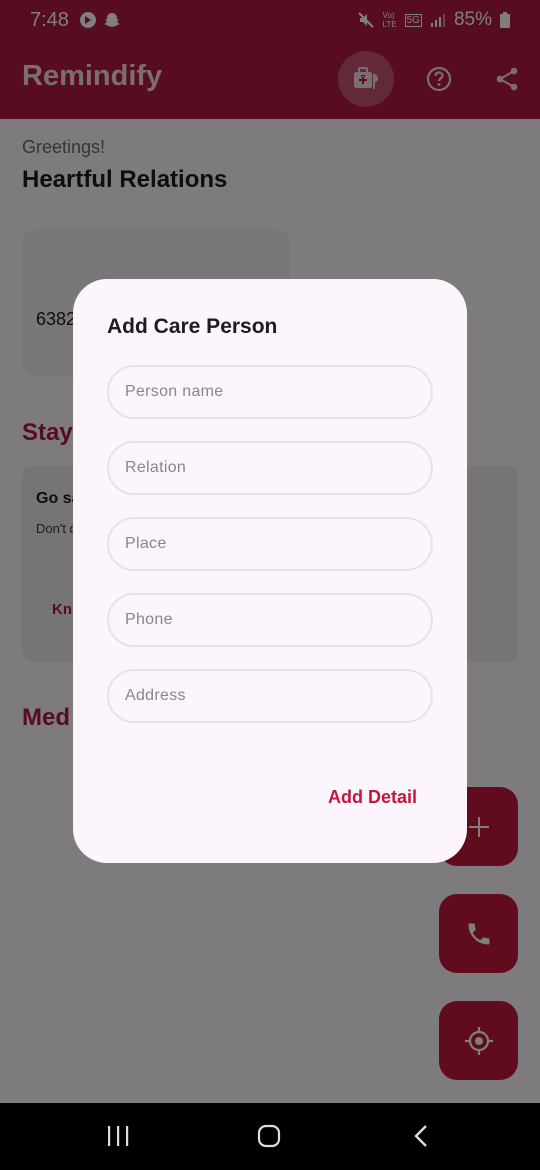 Image resolution: width=540 pixels, height=1170 pixels. I want to click on address-field, so click(270, 696).